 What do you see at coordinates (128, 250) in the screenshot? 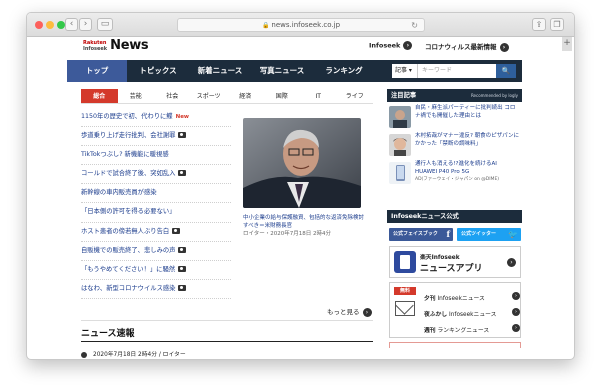
I see `article-title: 自販機での販売終了、悲しみの声` at bounding box center [128, 250].